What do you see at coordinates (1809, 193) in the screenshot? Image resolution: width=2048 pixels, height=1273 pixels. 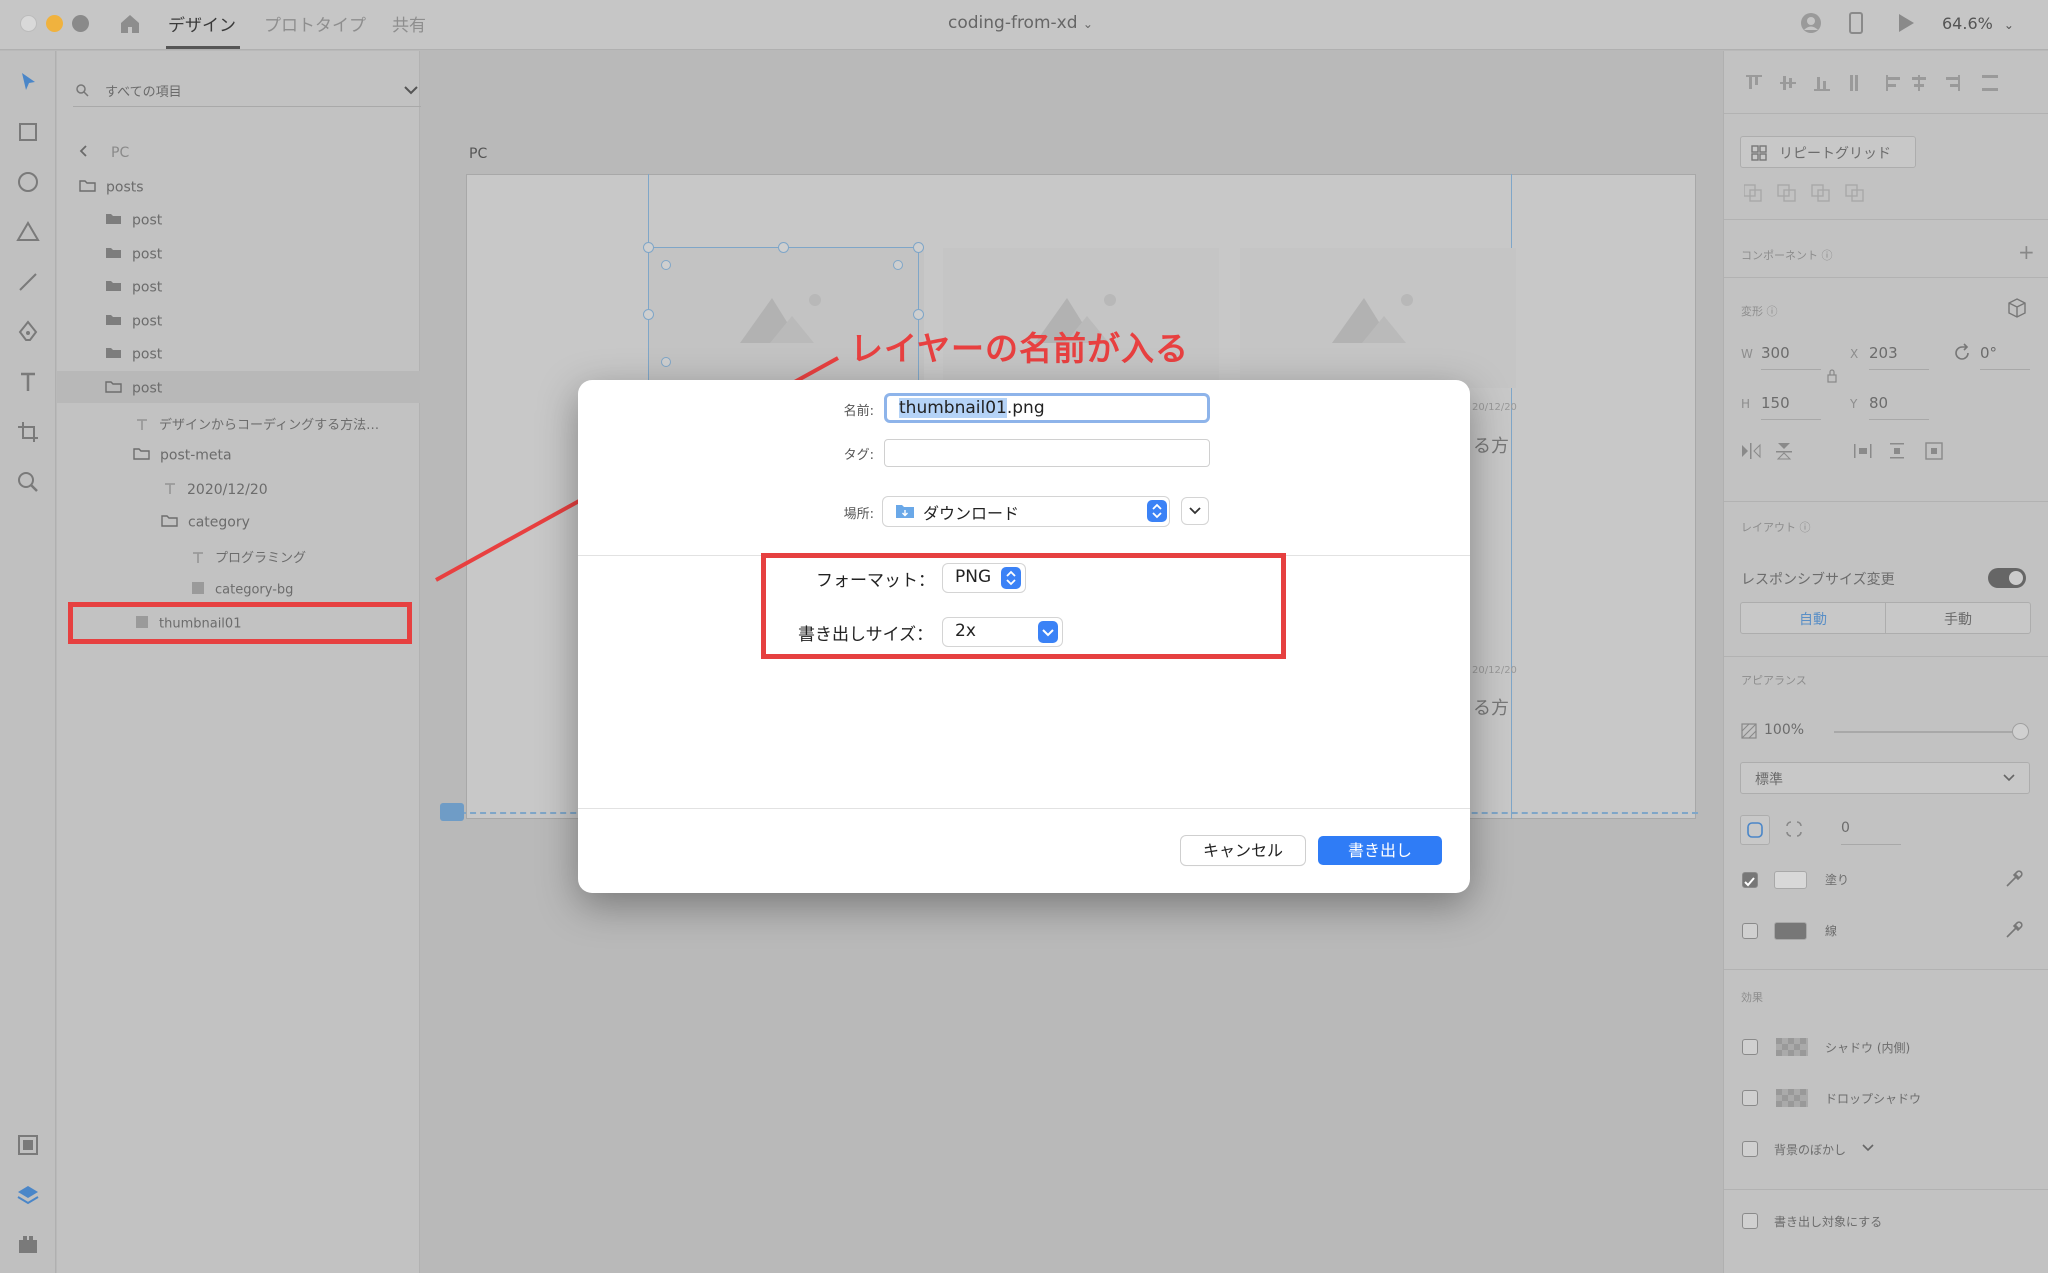 I see `boolean-ops-icons` at bounding box center [1809, 193].